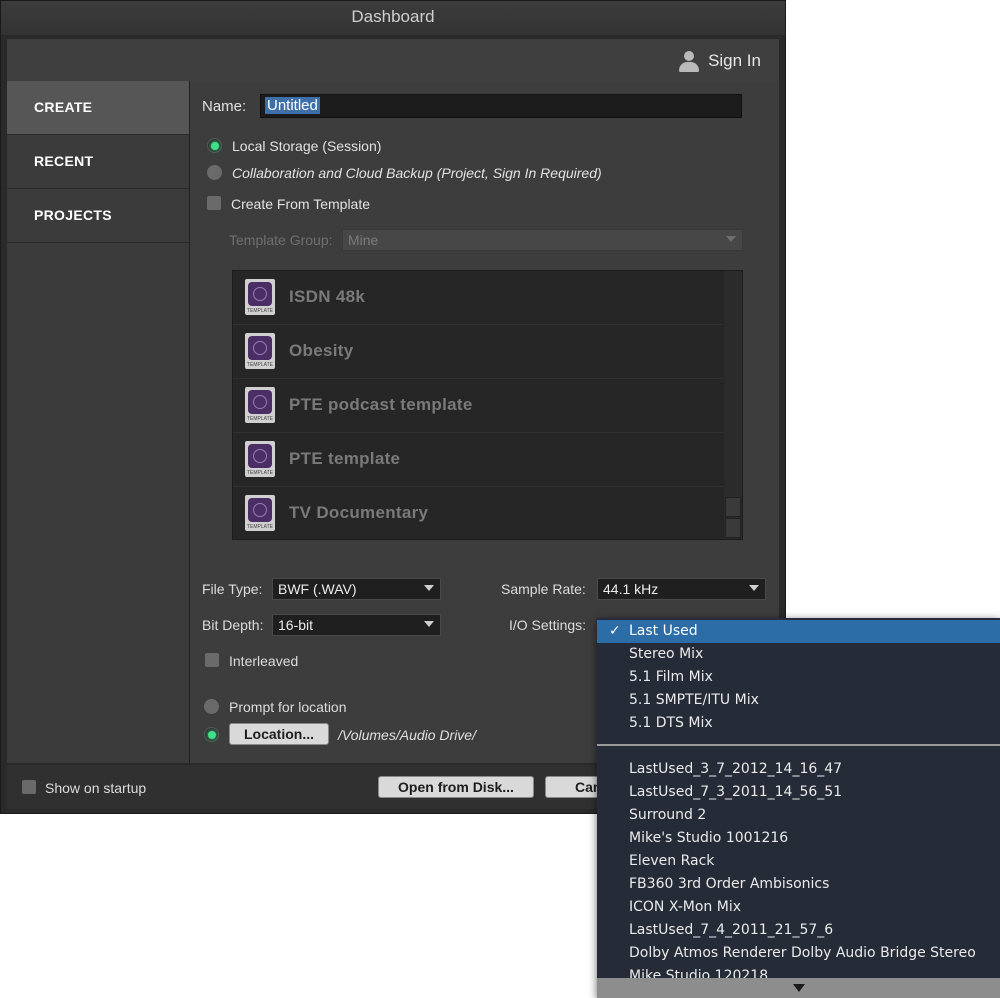  I want to click on sidebar-item-projects: PROJECTS, so click(98, 216).